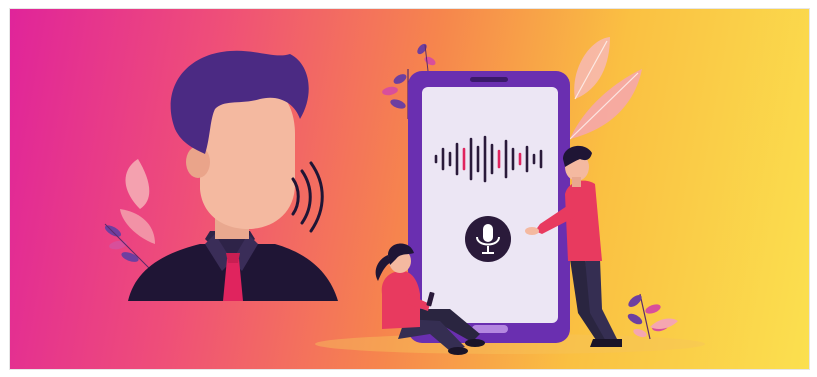  I want to click on leaves-top-right, so click(605, 88).